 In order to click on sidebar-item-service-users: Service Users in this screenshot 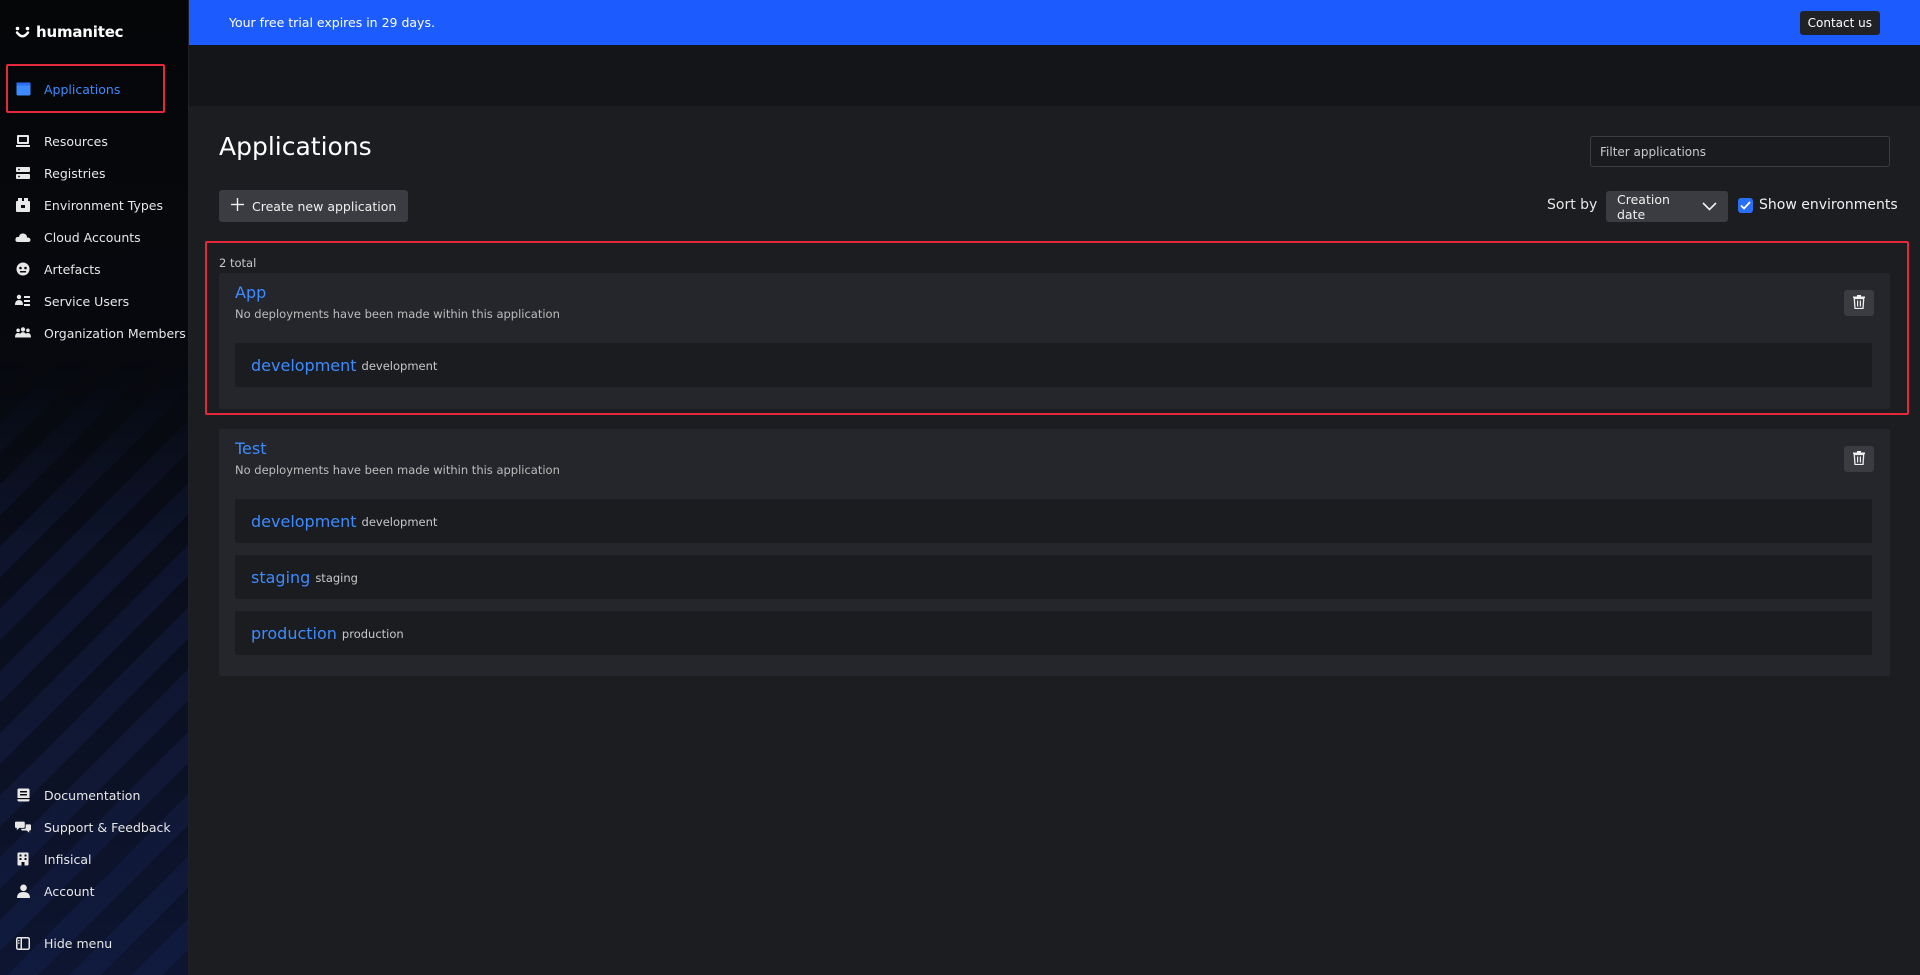, I will do `click(72, 301)`.